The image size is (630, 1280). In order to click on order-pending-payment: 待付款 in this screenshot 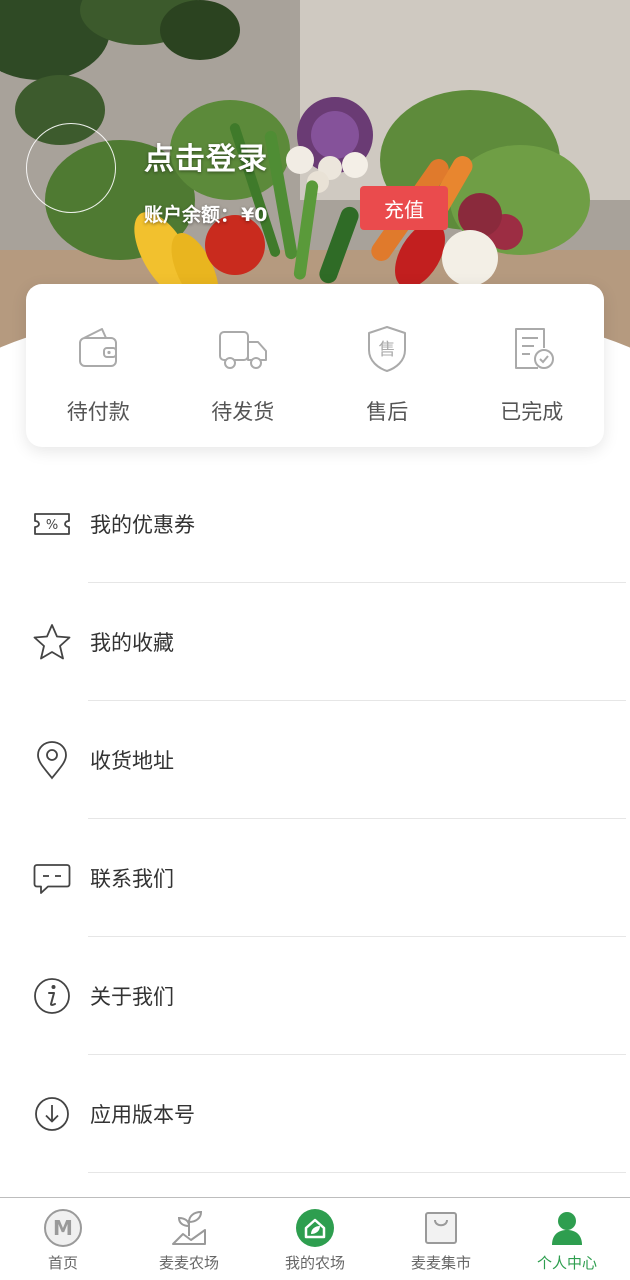, I will do `click(98, 375)`.